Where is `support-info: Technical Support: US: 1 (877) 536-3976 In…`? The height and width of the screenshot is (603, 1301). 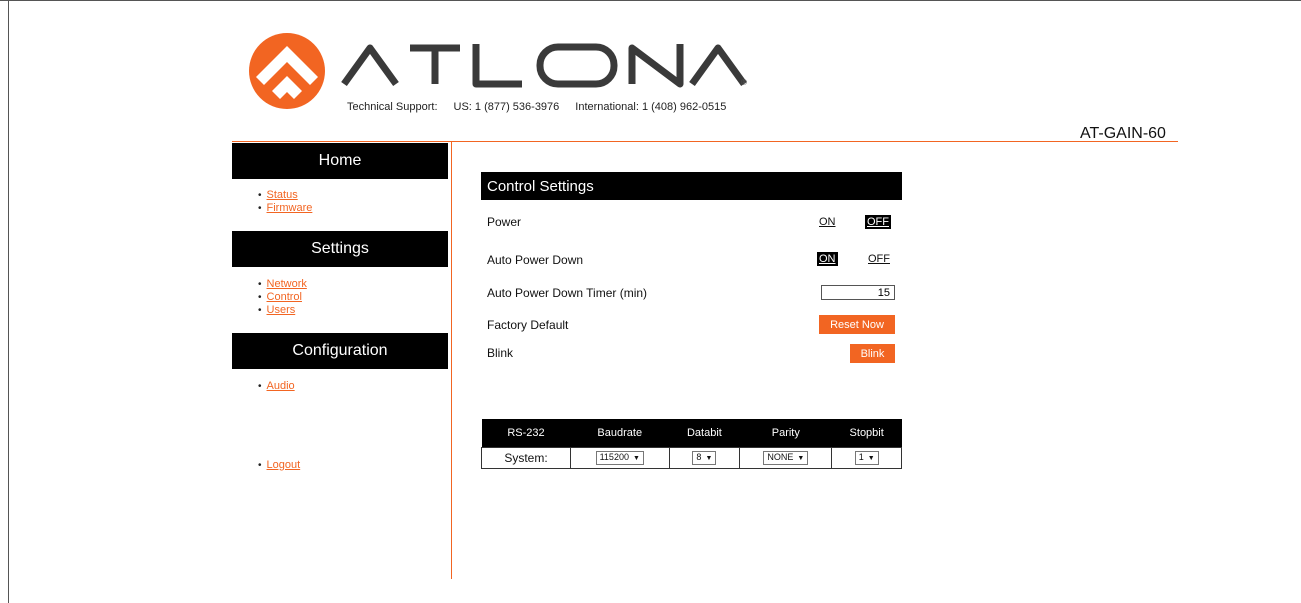 support-info: Technical Support: US: 1 (877) 536-3976 In… is located at coordinates (536, 107).